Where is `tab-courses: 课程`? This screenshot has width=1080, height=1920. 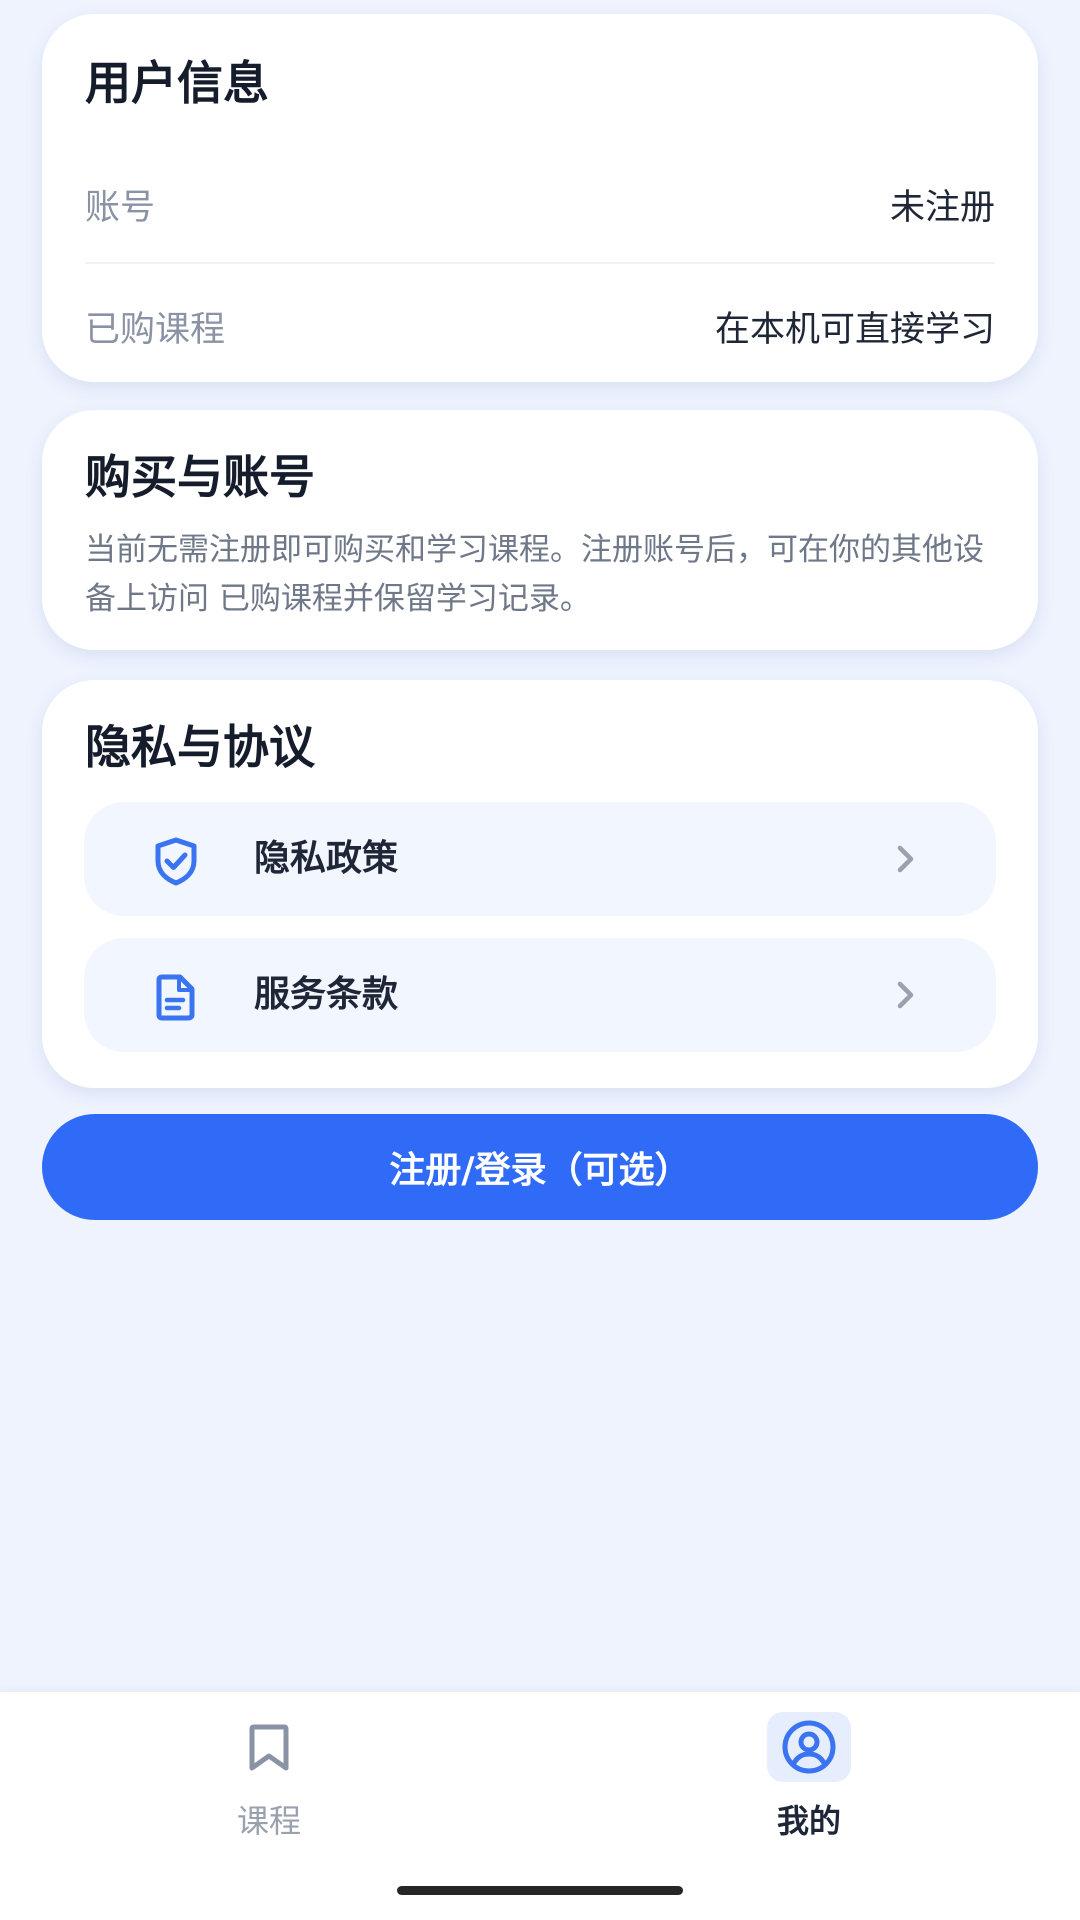
tab-courses: 课程 is located at coordinates (269, 1777).